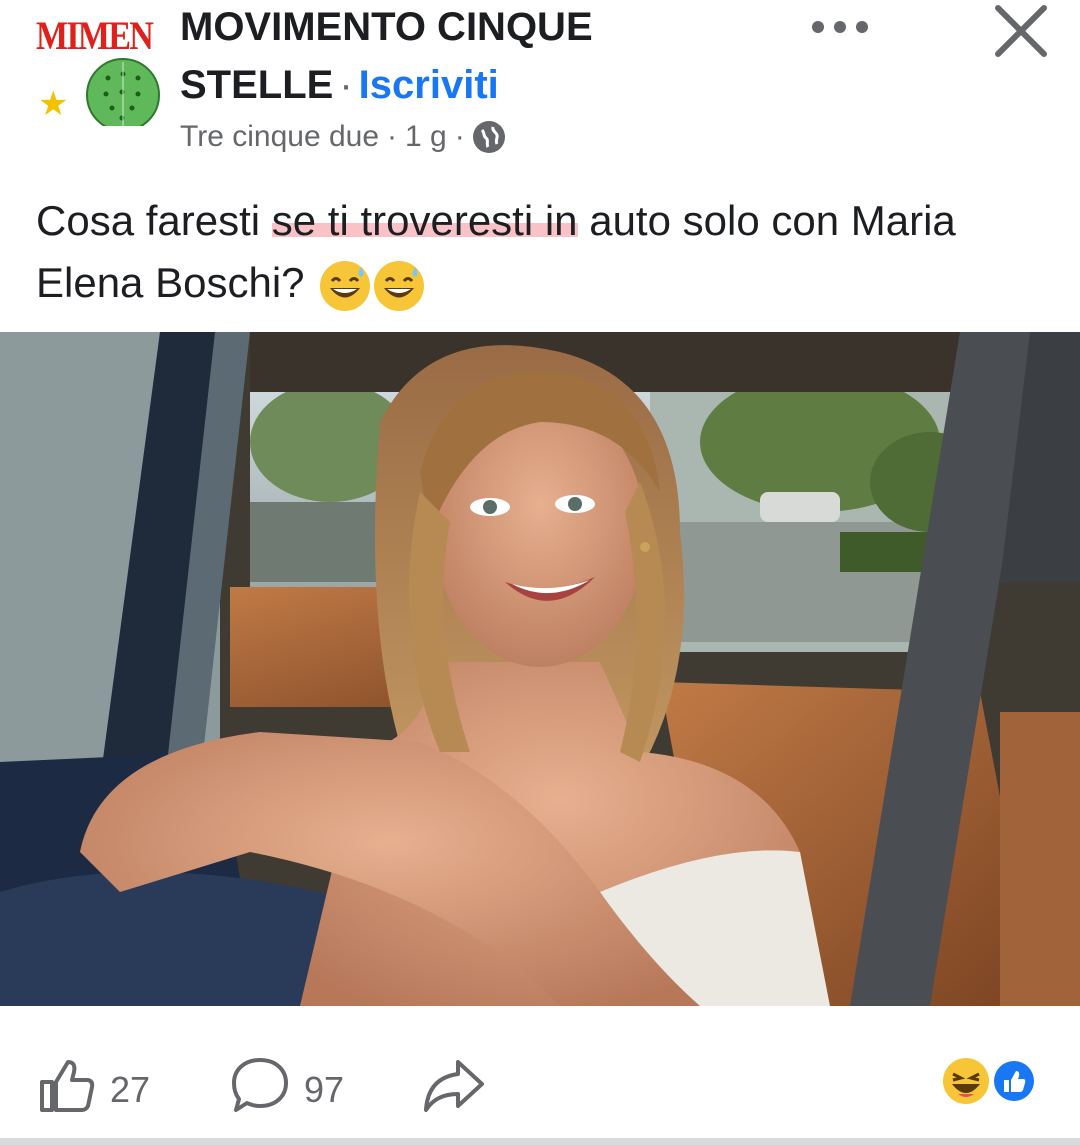 The width and height of the screenshot is (1080, 1145). I want to click on group-name-line2: STELLE, so click(256, 85).